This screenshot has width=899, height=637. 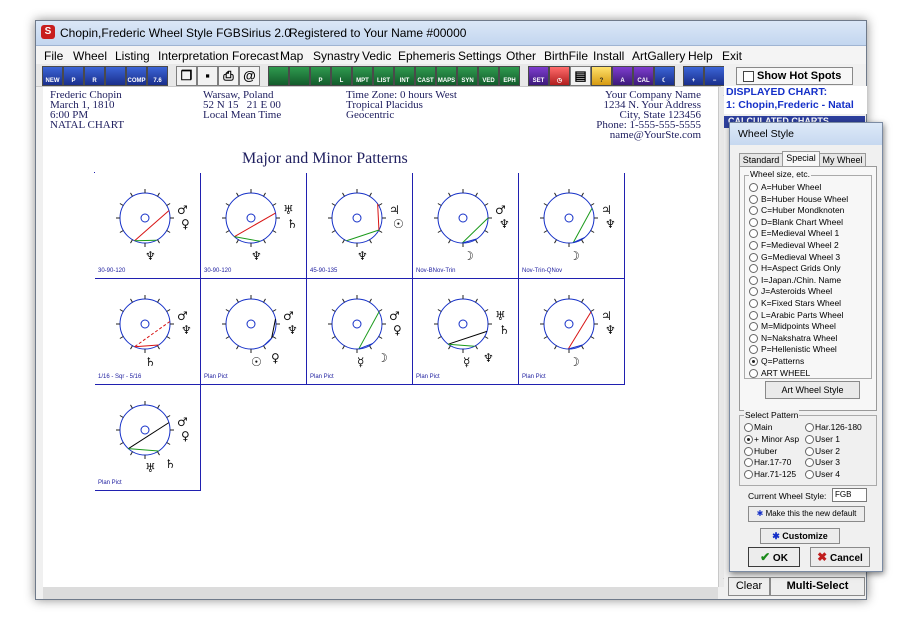 I want to click on wheel-option-label: J=Asteroids Wheel, so click(x=796, y=291).